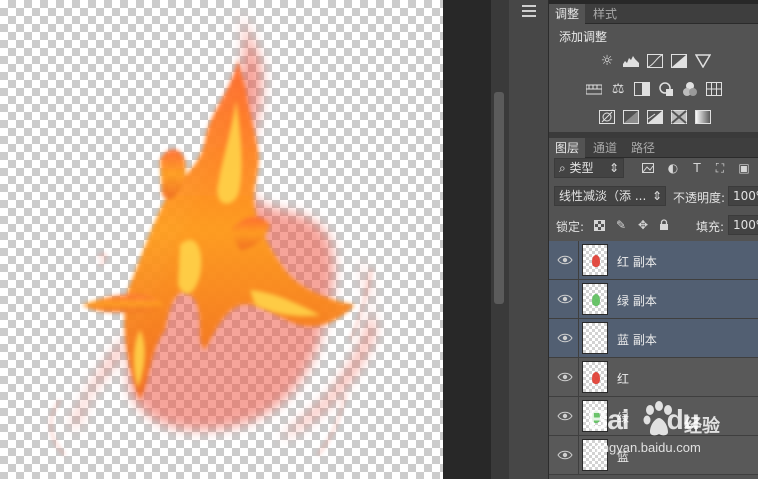 The image size is (758, 479). I want to click on layer-filter-select: ⌕ 类型 ⇕, so click(589, 168).